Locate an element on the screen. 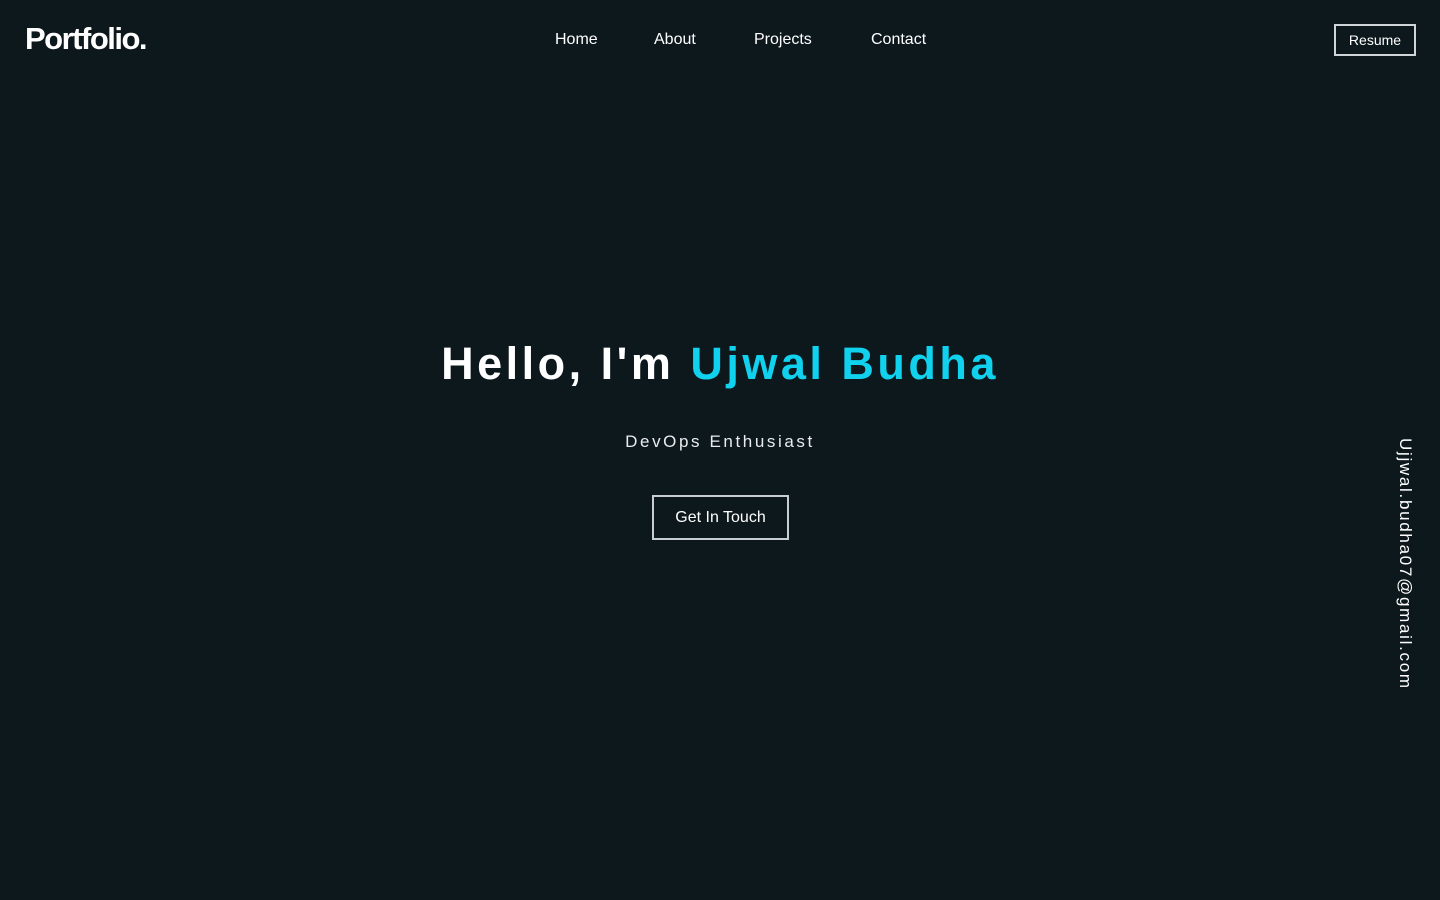 The image size is (1440, 900). get-in-touch-button: Get In Touch is located at coordinates (720, 517).